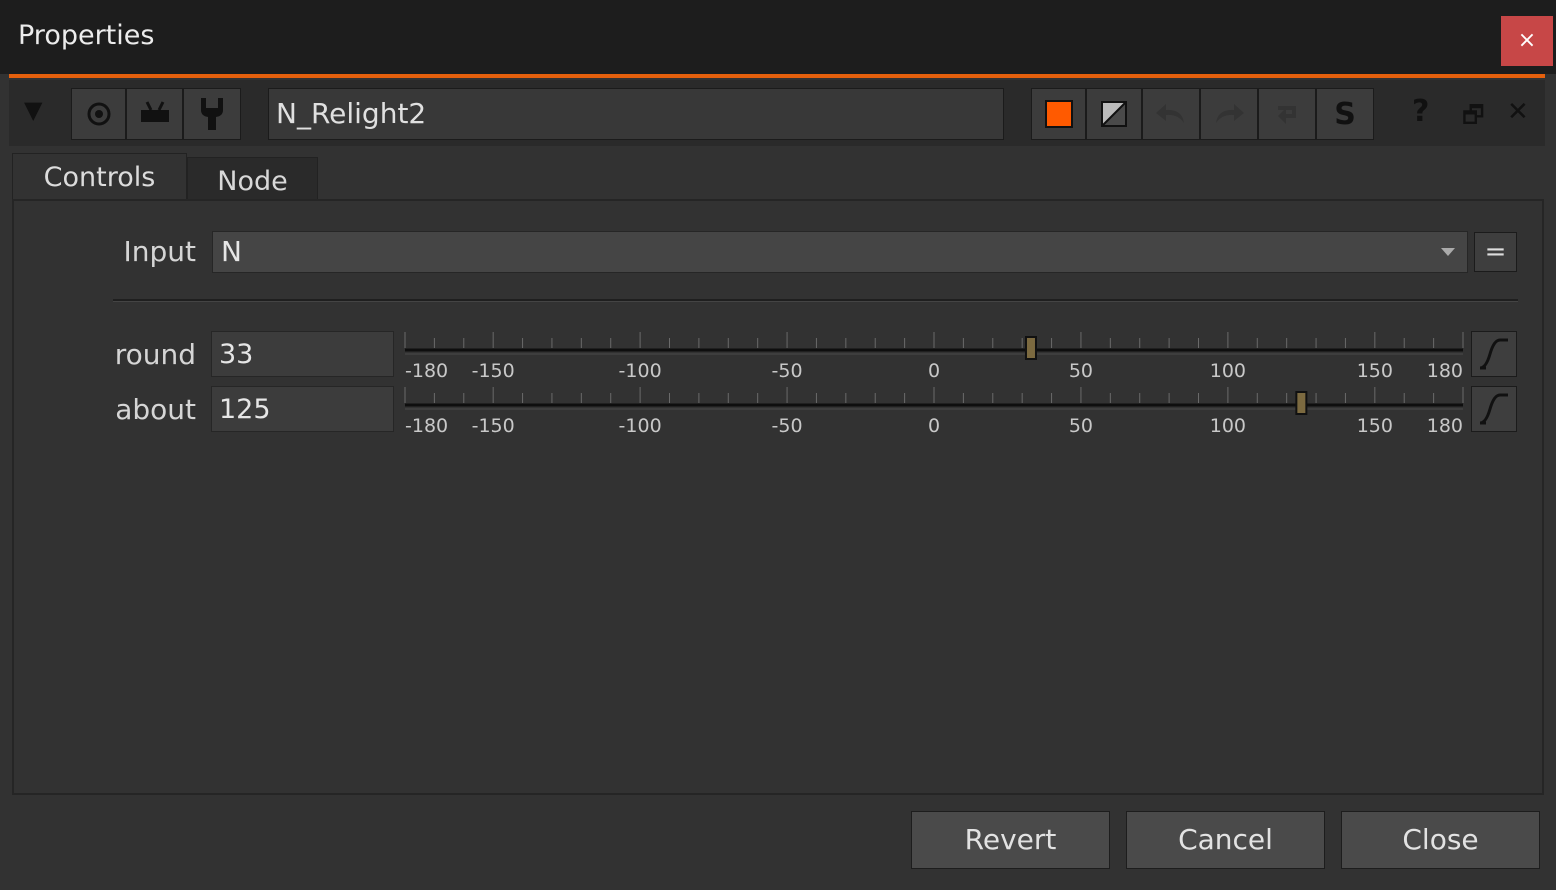  What do you see at coordinates (815, 300) in the screenshot?
I see `divider` at bounding box center [815, 300].